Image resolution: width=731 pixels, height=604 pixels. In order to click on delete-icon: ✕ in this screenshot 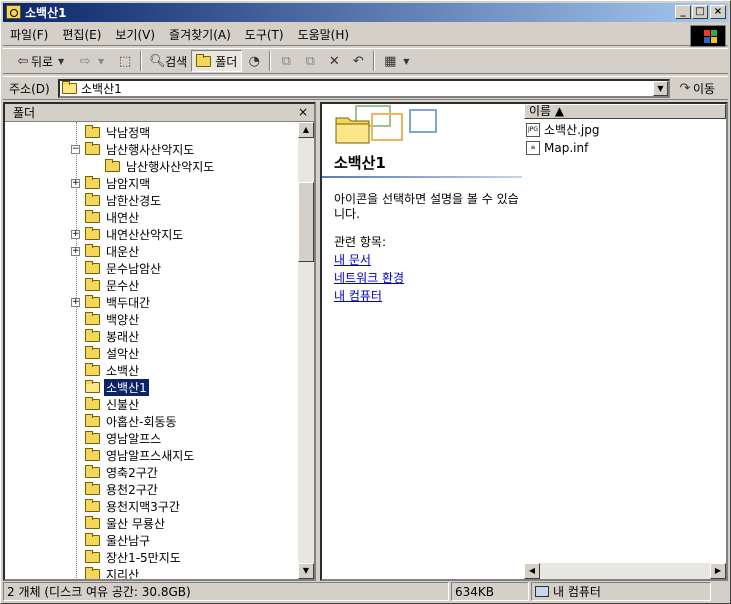, I will do `click(334, 61)`.